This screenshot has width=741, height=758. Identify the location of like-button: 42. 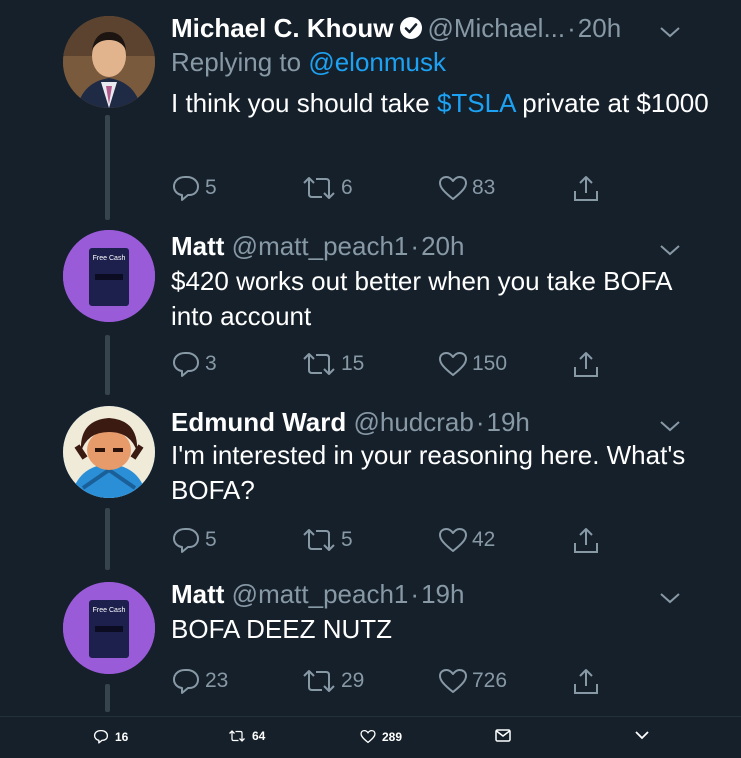
(466, 540).